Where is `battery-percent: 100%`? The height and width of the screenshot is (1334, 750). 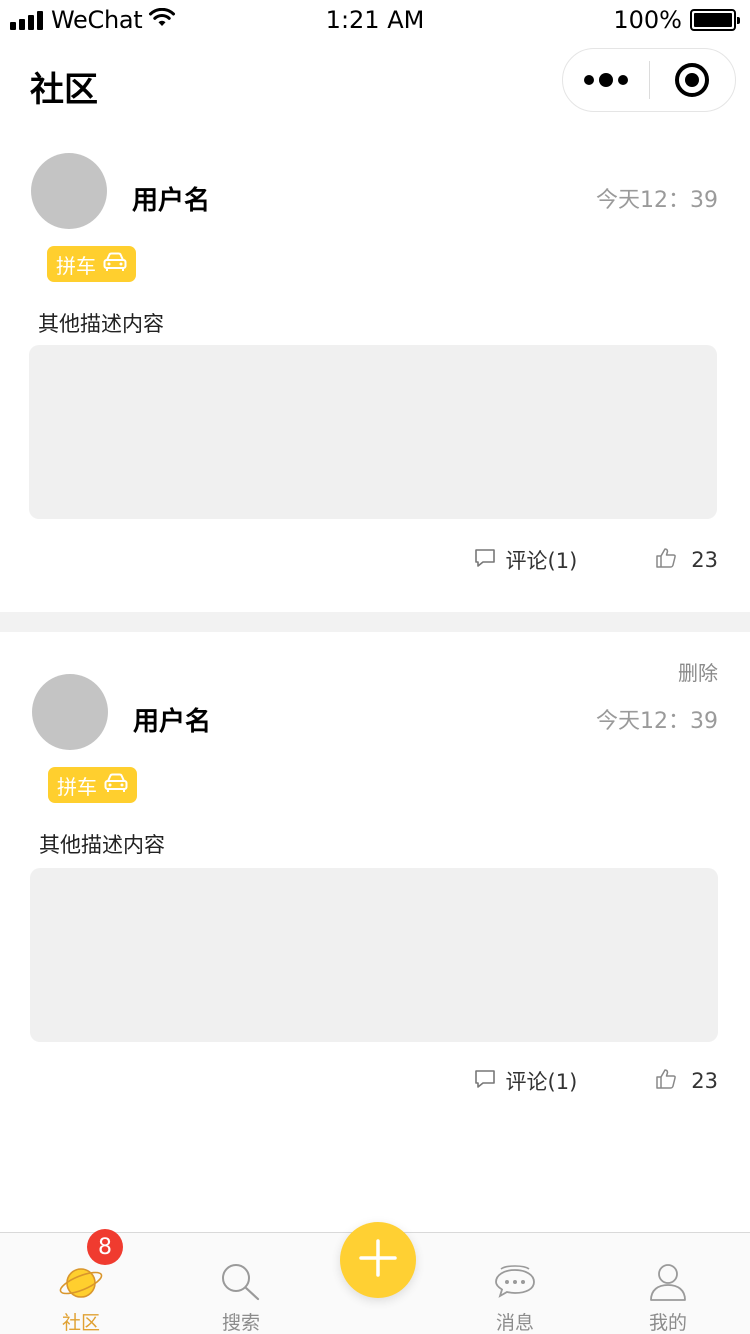
battery-percent: 100% is located at coordinates (647, 20).